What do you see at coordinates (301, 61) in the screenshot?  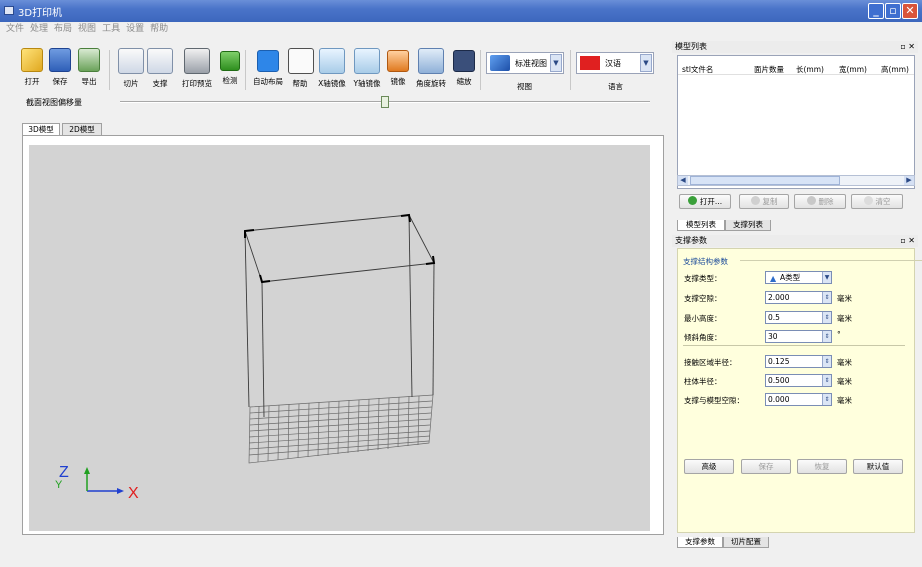 I see `move-arrows-icon` at bounding box center [301, 61].